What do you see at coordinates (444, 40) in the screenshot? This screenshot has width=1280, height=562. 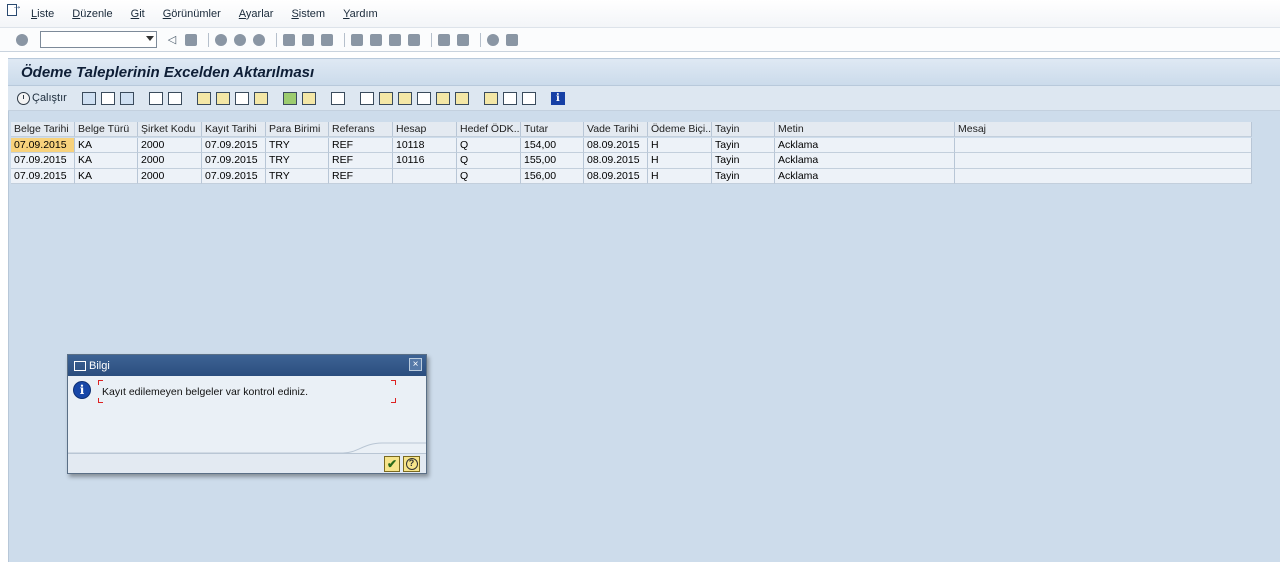 I see `new-session-icon` at bounding box center [444, 40].